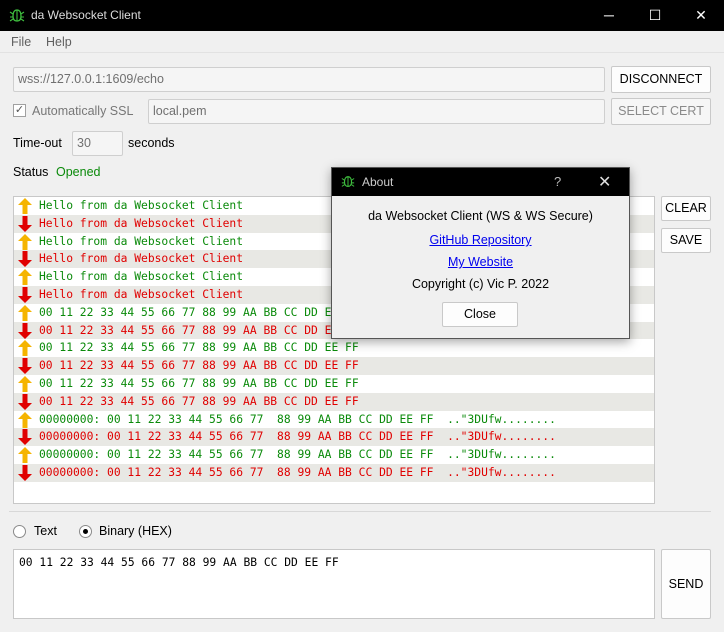 The image size is (724, 632). I want to click on disconnect-button: DISCONNECT, so click(661, 79).